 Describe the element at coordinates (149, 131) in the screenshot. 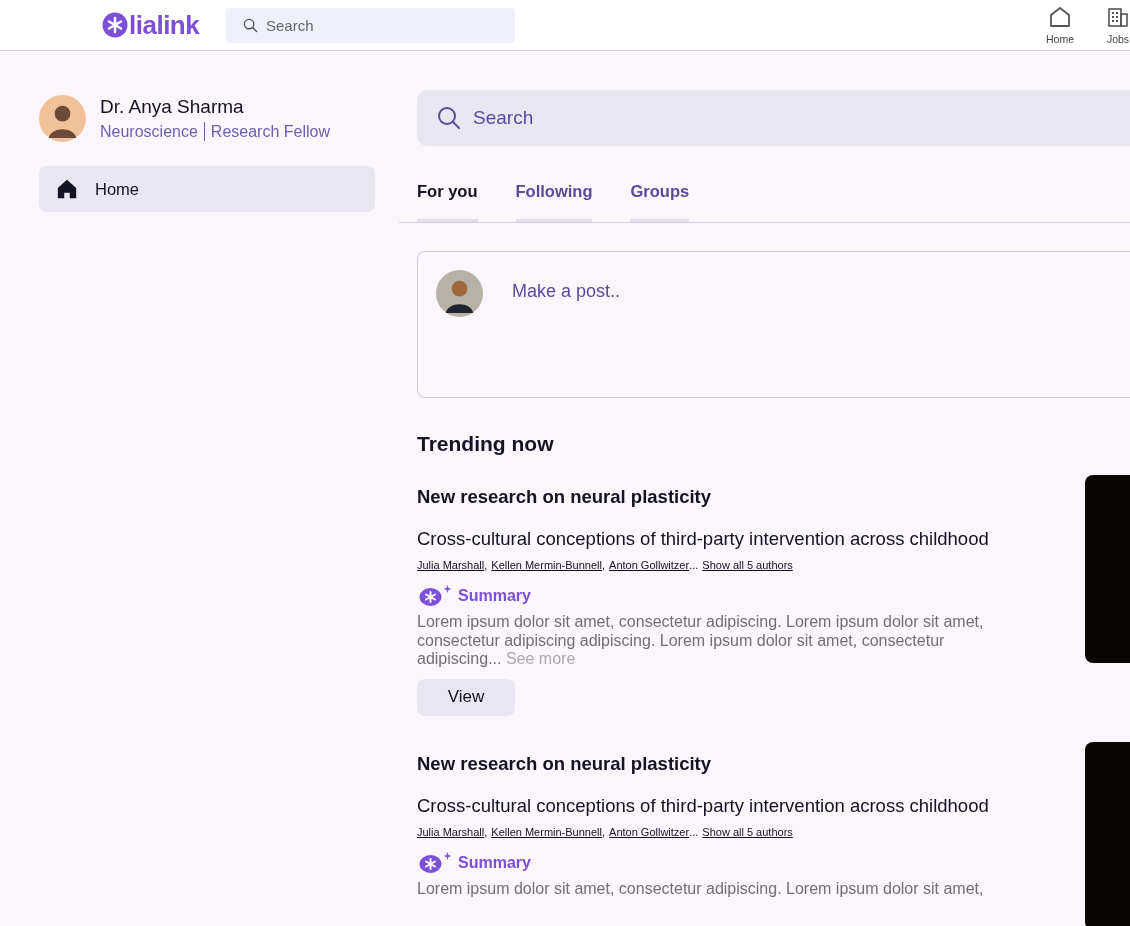

I see `profile-field: Neuroscience` at that location.